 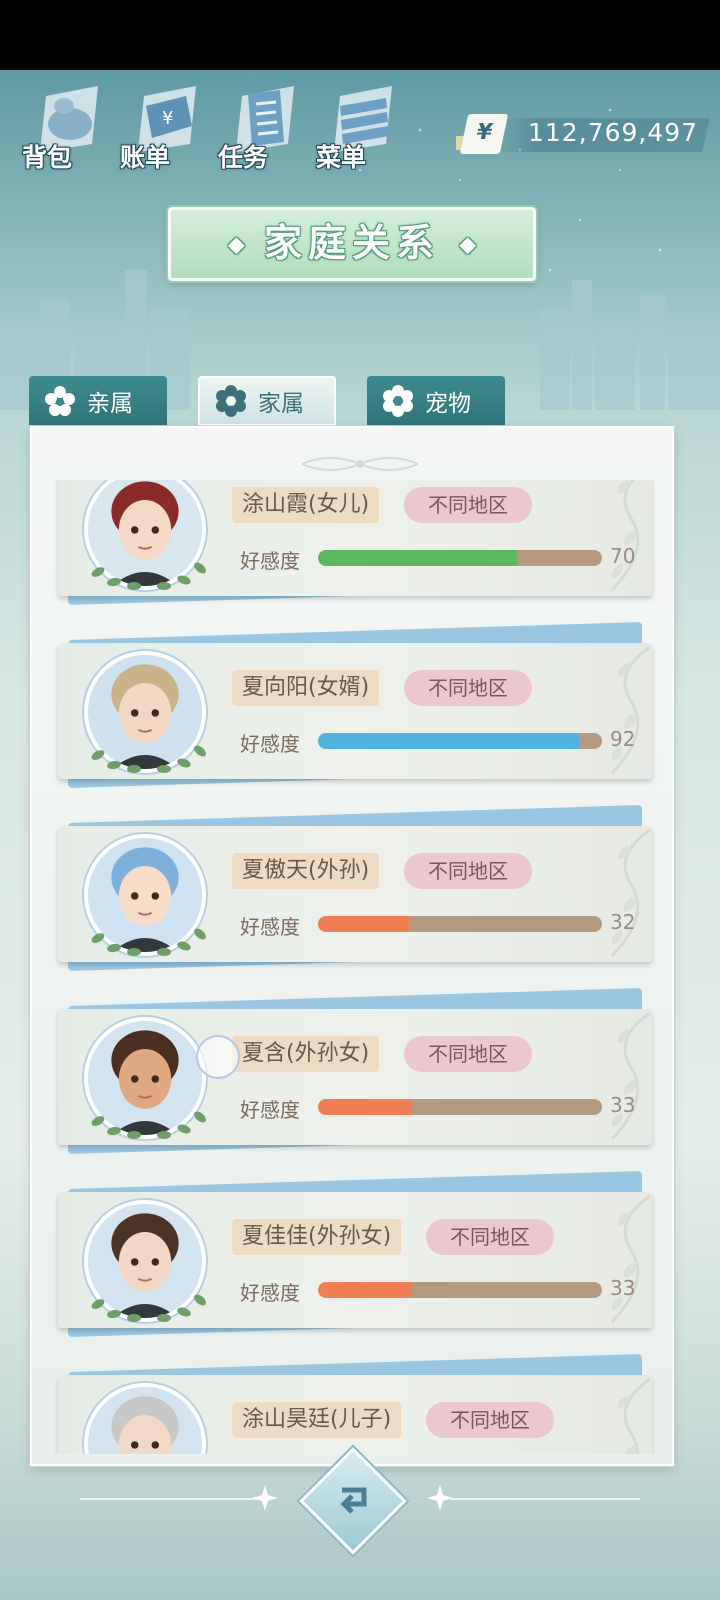 I want to click on card-front: 夏佳佳(外孙女) 不同地区 好感度 33, so click(x=355, y=1260).